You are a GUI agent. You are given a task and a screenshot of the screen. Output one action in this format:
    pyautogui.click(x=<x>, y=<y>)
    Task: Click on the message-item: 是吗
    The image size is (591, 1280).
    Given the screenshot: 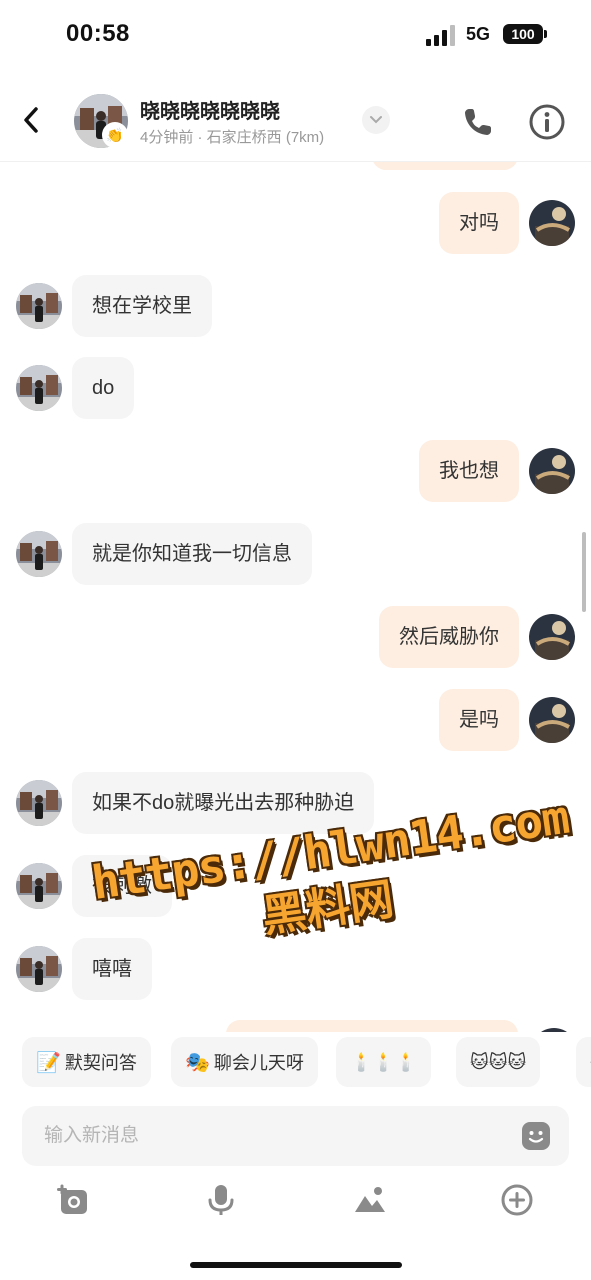 What is the action you would take?
    pyautogui.click(x=507, y=720)
    